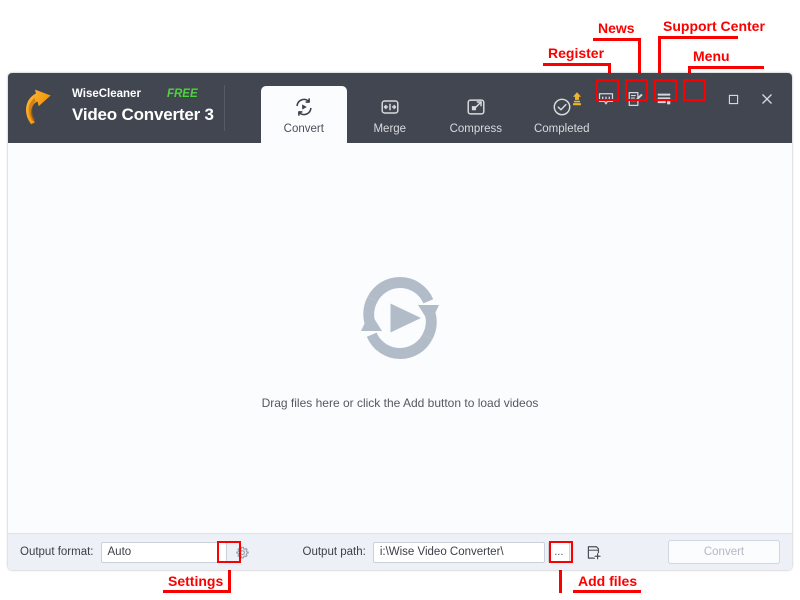 This screenshot has height=600, width=800. Describe the element at coordinates (476, 107) in the screenshot. I see `compress-icon` at that location.